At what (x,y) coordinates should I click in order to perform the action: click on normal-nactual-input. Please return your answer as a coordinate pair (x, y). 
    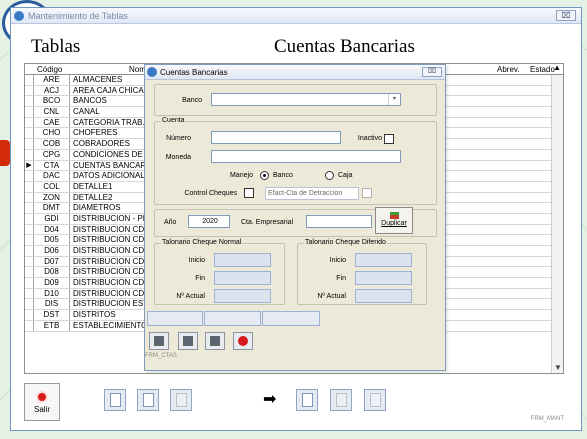
    Looking at the image, I should click on (242, 296).